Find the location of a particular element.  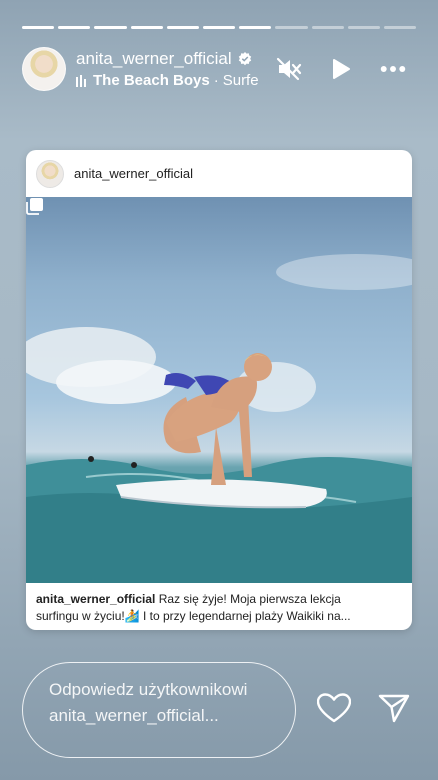

verified-icon is located at coordinates (244, 59).